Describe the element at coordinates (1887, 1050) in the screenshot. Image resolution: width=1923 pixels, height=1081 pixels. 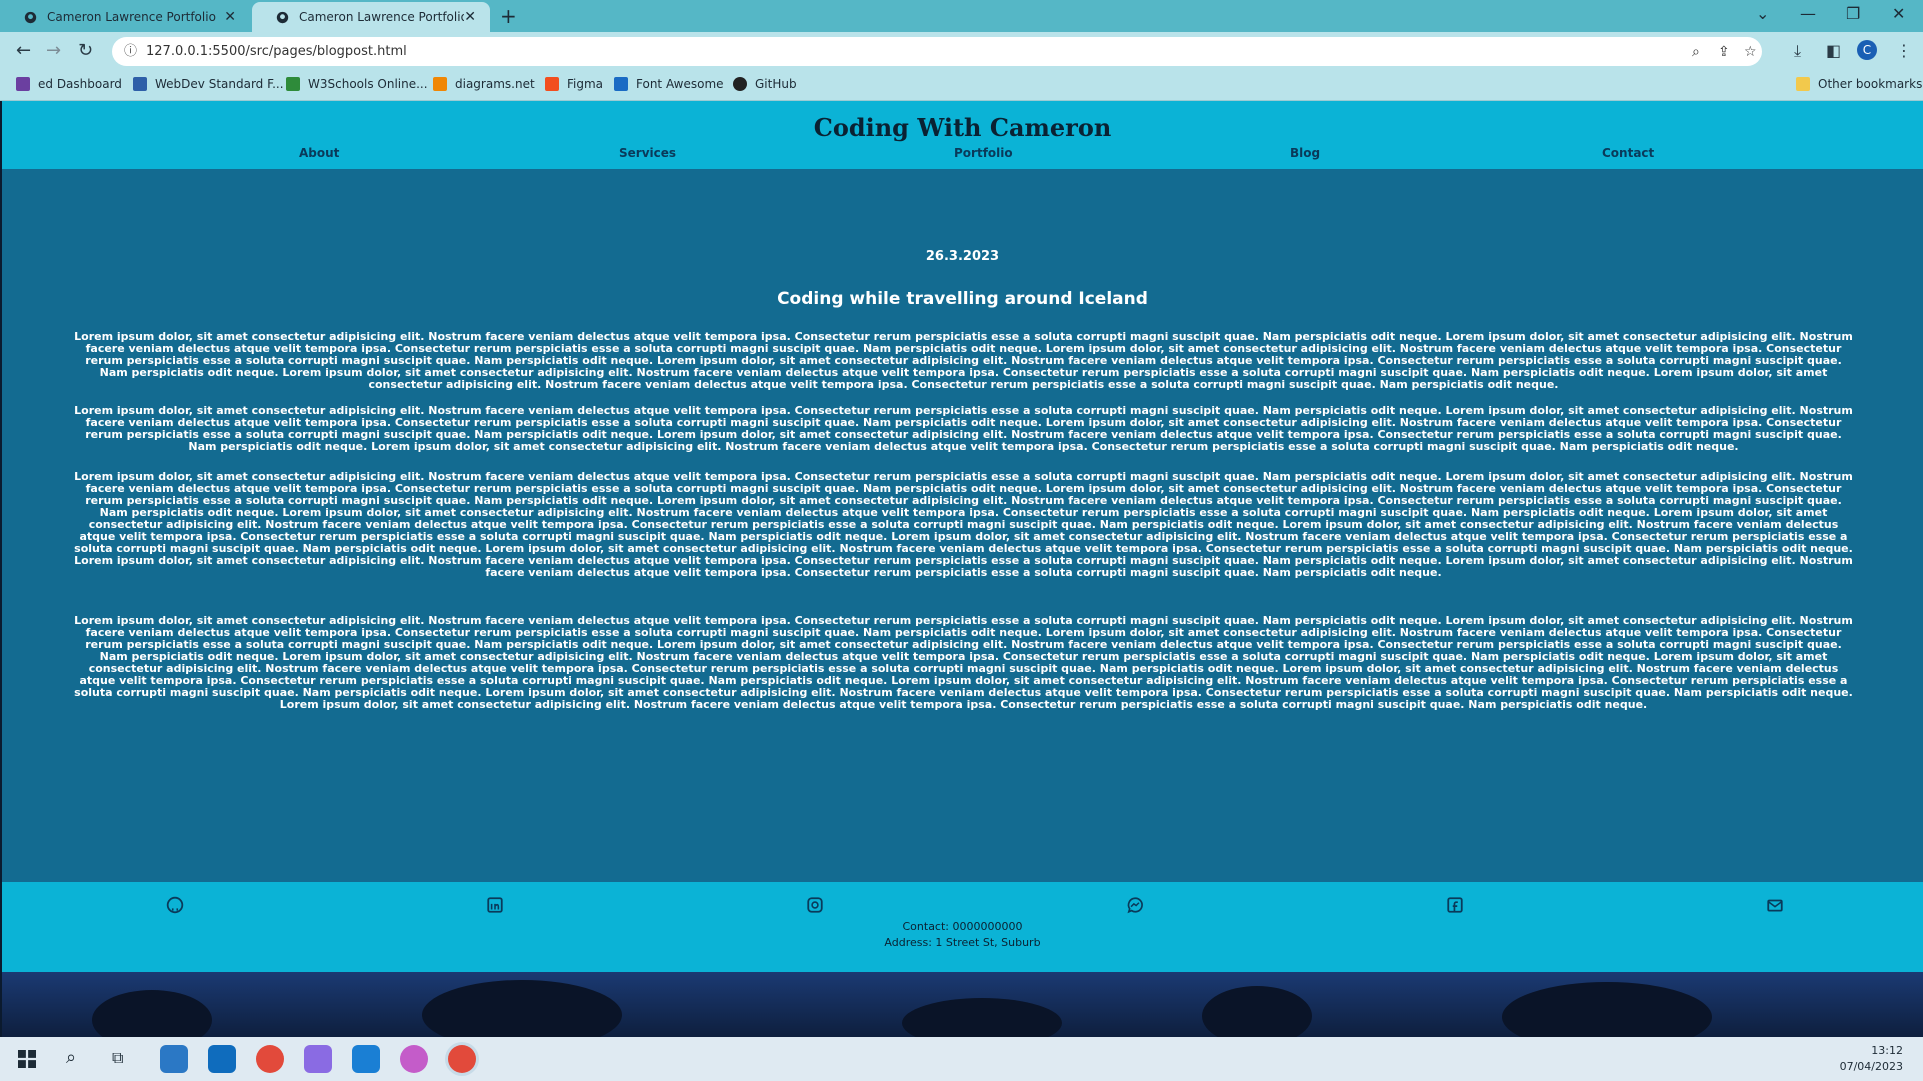
I see `clock-time: 13:12` at that location.